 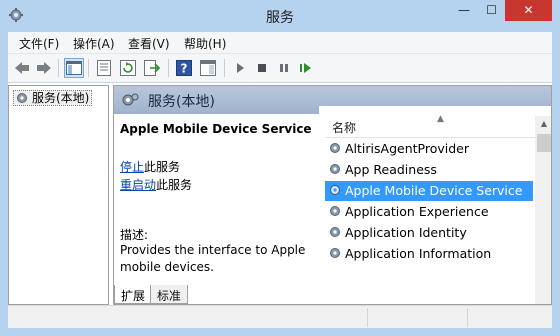 What do you see at coordinates (306, 68) in the screenshot?
I see `resume-service-icon` at bounding box center [306, 68].